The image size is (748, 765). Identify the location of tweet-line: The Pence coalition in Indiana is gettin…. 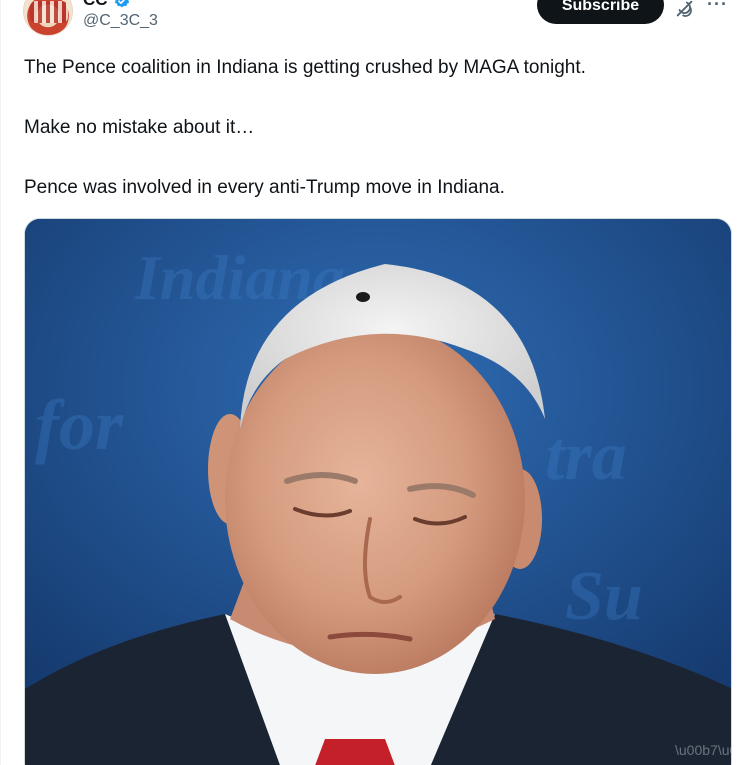
(305, 67).